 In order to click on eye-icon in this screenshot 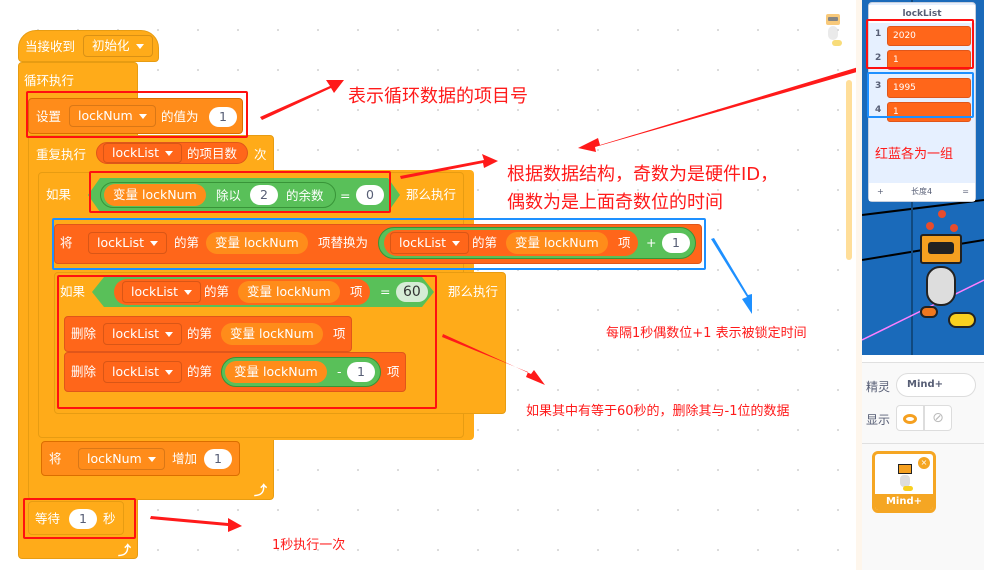, I will do `click(910, 418)`.